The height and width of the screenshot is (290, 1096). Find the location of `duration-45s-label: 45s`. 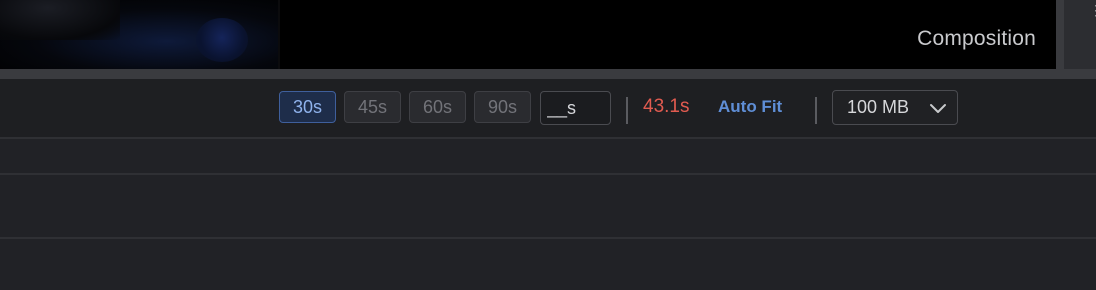

duration-45s-label: 45s is located at coordinates (372, 106).